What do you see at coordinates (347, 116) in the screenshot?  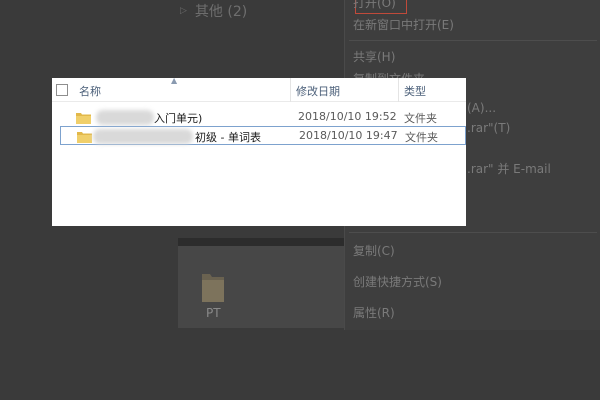 I see `file-date: 2018/10/10 19:52` at bounding box center [347, 116].